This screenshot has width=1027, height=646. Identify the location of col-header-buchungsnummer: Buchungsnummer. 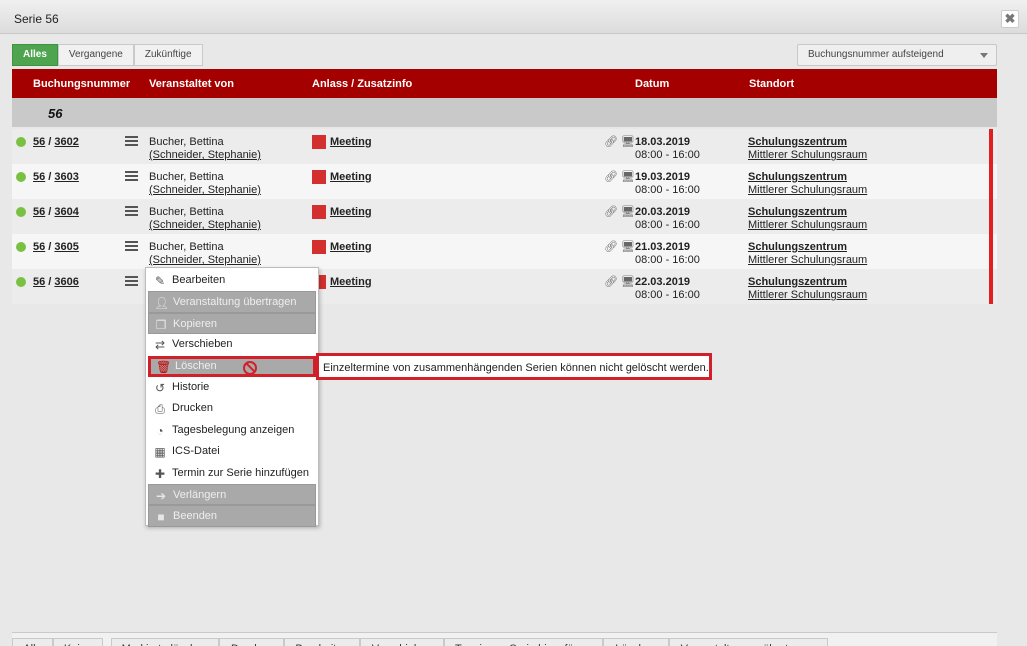
(81, 84).